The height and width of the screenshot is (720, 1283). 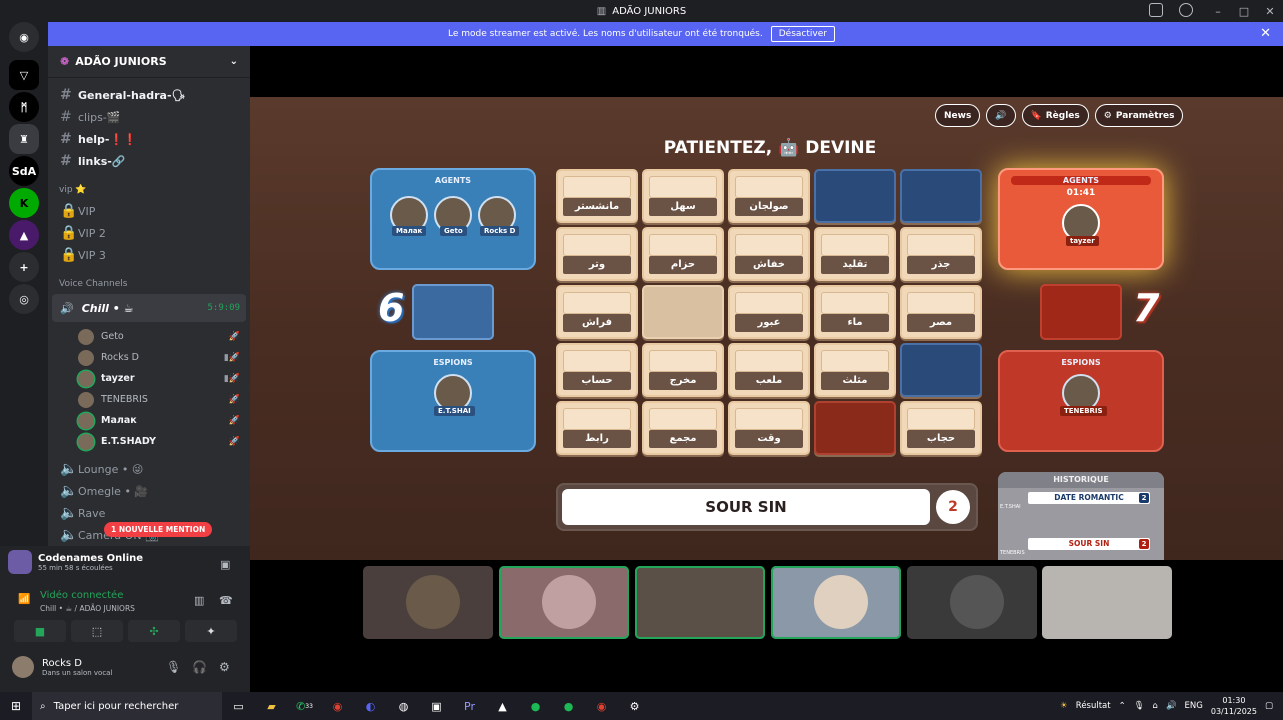 What do you see at coordinates (683, 254) in the screenshot?
I see `word-card: حزام` at bounding box center [683, 254].